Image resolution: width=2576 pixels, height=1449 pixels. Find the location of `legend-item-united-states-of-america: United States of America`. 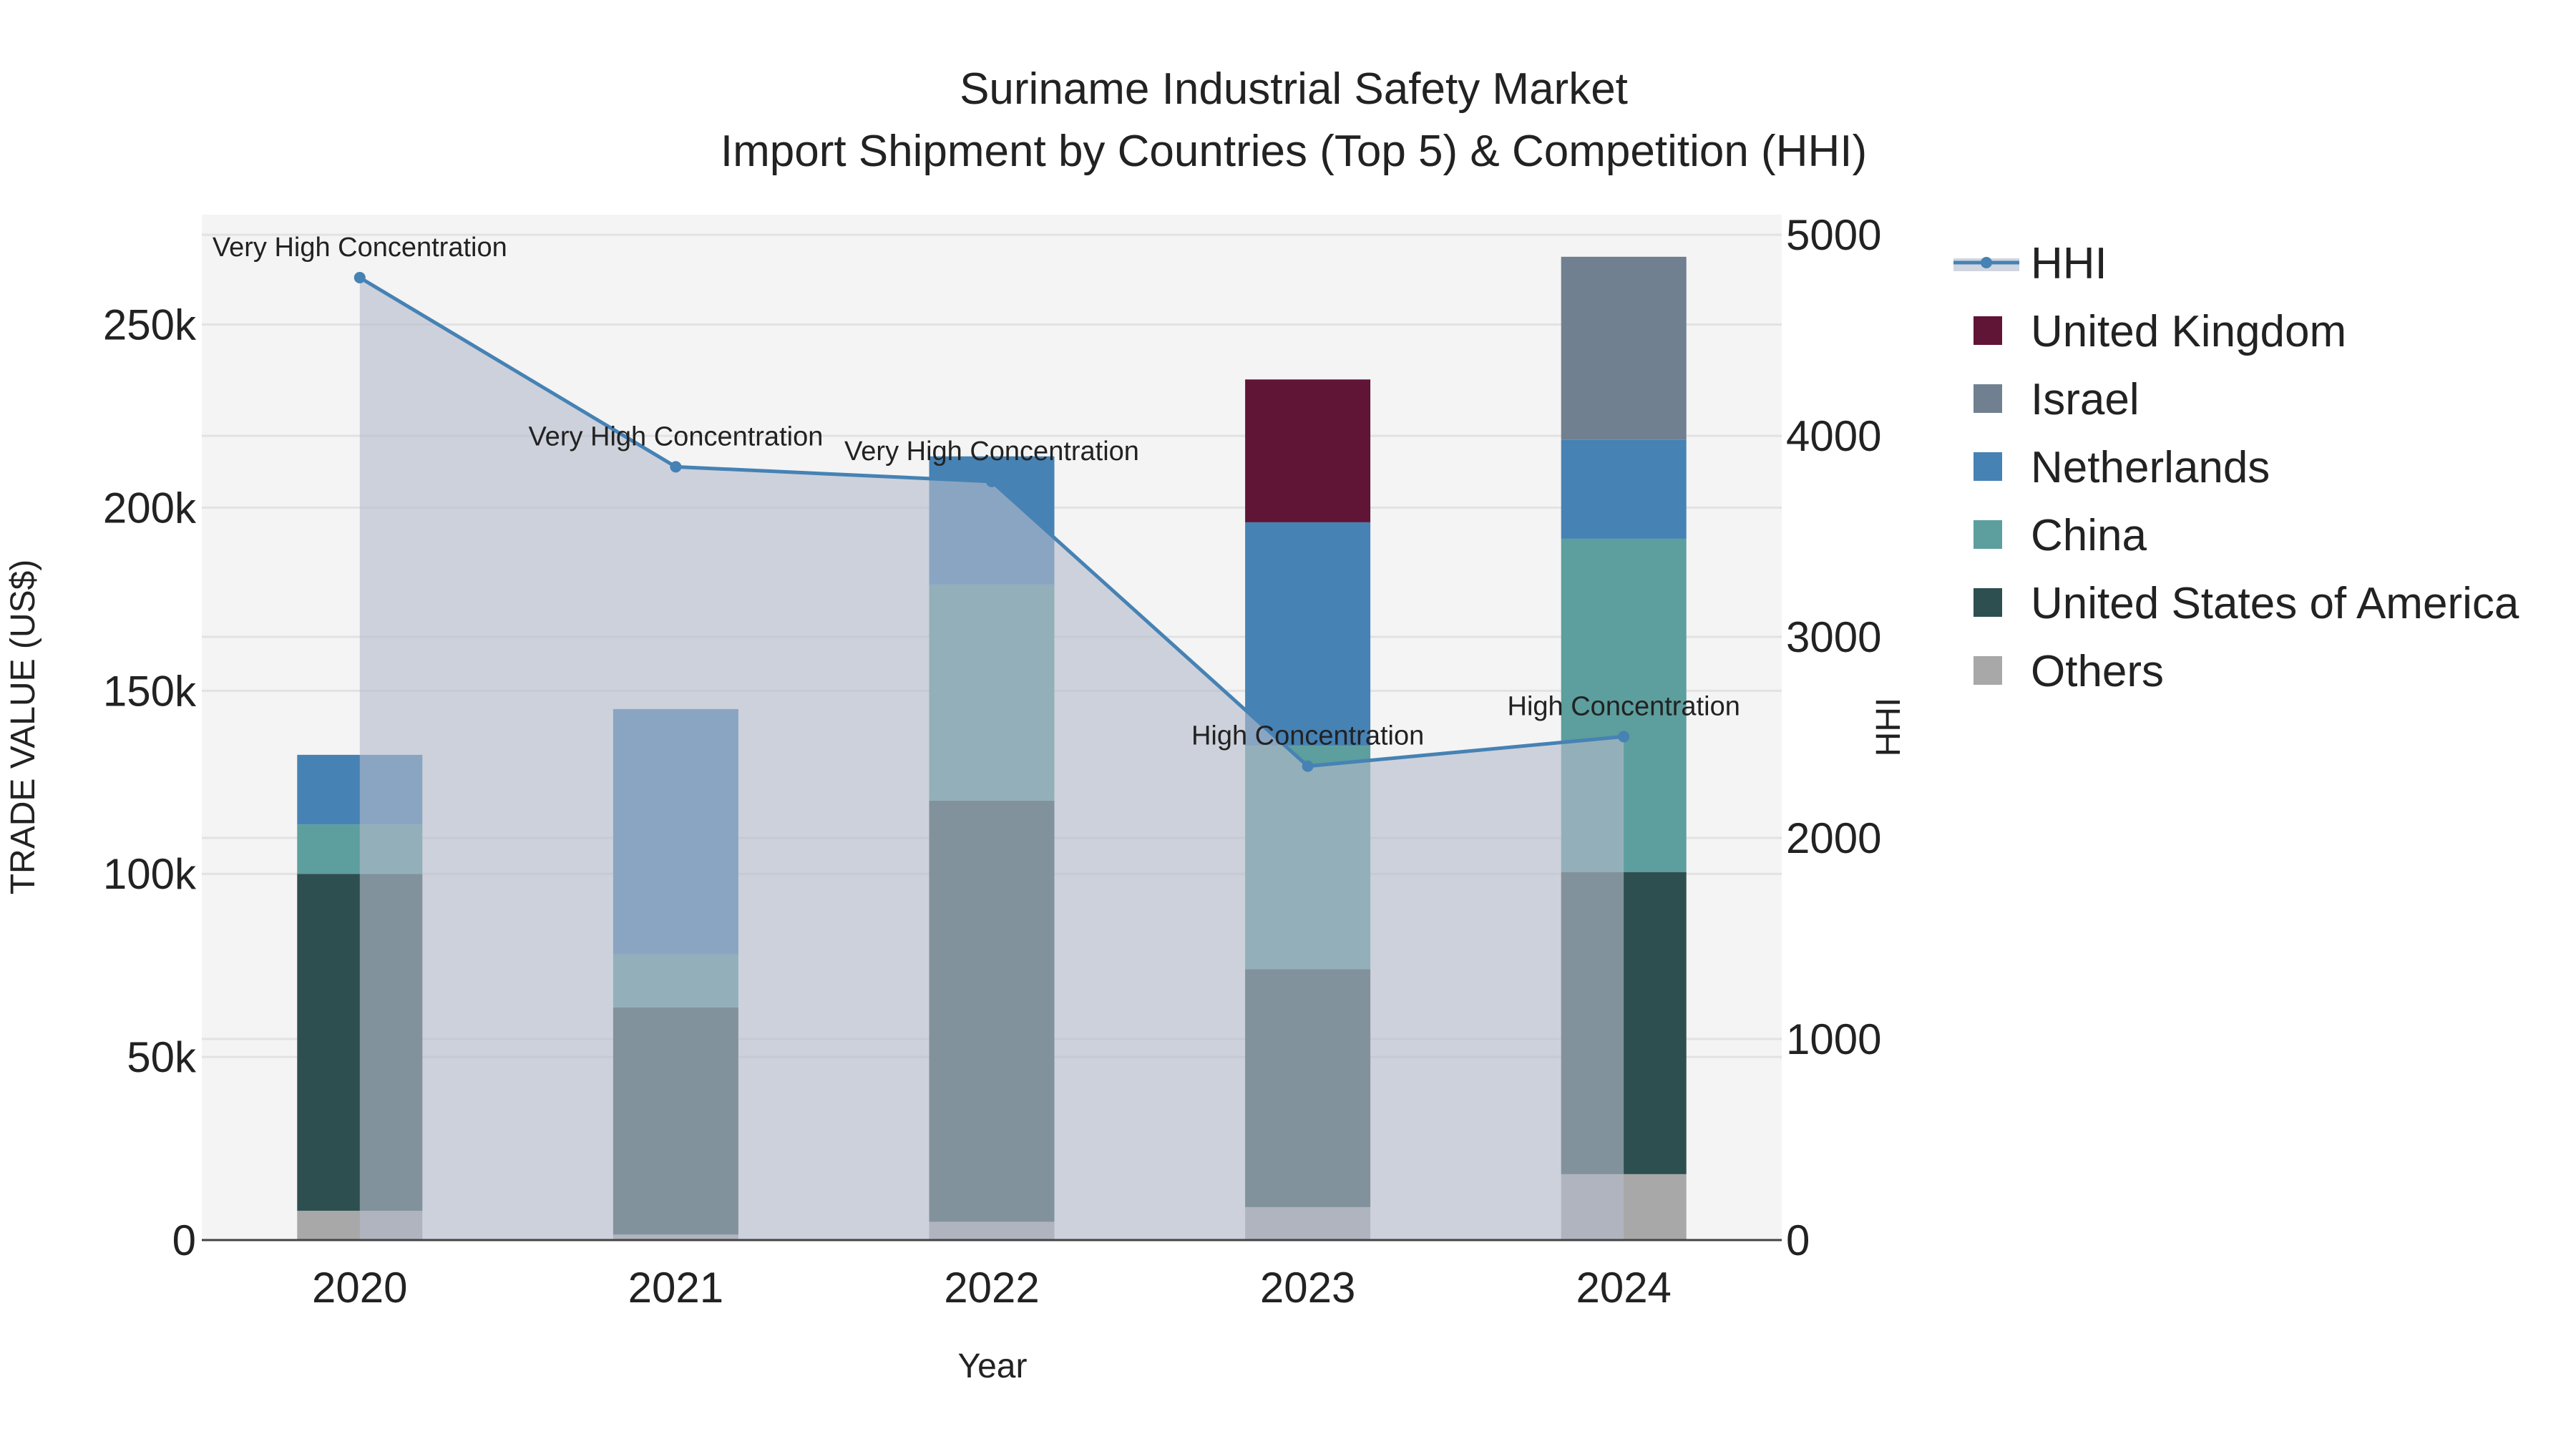

legend-item-united-states-of-america: United States of America is located at coordinates (2246, 603).